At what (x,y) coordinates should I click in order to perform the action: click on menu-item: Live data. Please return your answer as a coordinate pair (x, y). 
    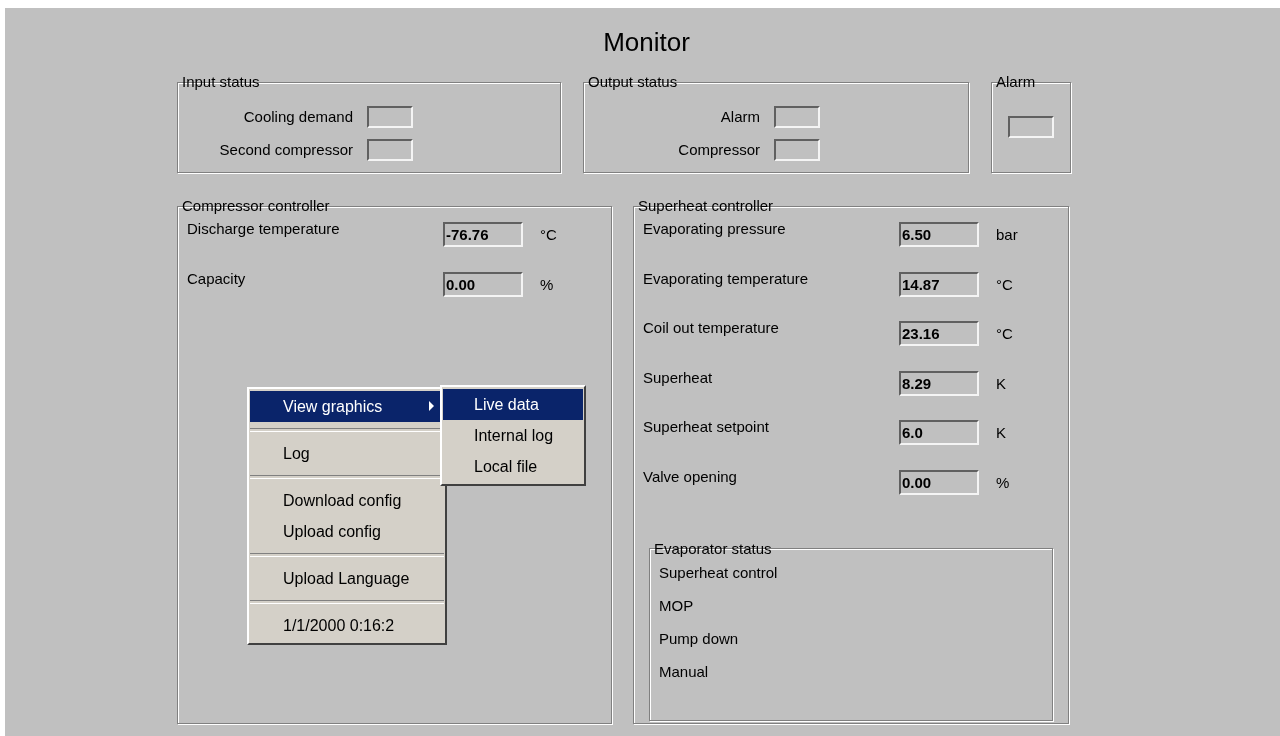
    Looking at the image, I should click on (513, 404).